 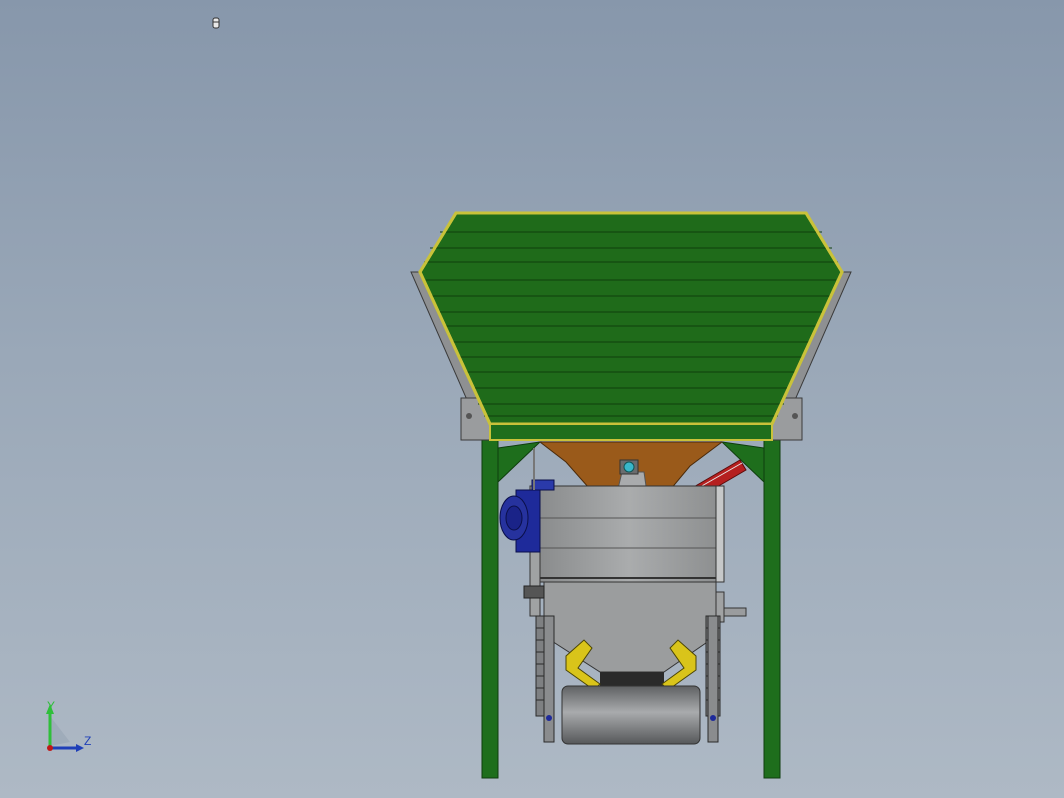 What do you see at coordinates (631, 715) in the screenshot?
I see `roller` at bounding box center [631, 715].